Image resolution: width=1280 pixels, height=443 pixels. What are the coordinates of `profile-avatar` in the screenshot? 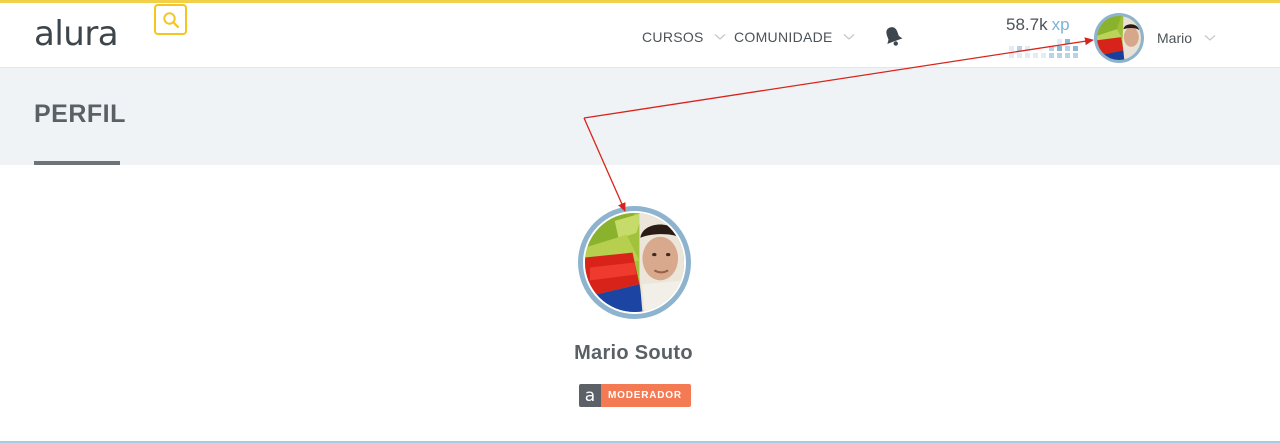 It's located at (634, 262).